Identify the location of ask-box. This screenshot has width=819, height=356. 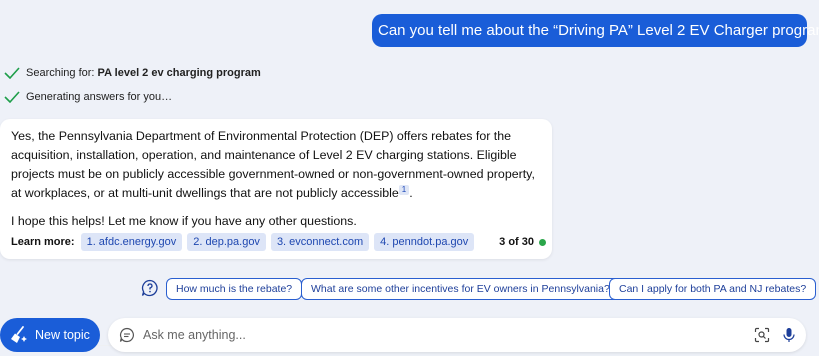
(457, 335).